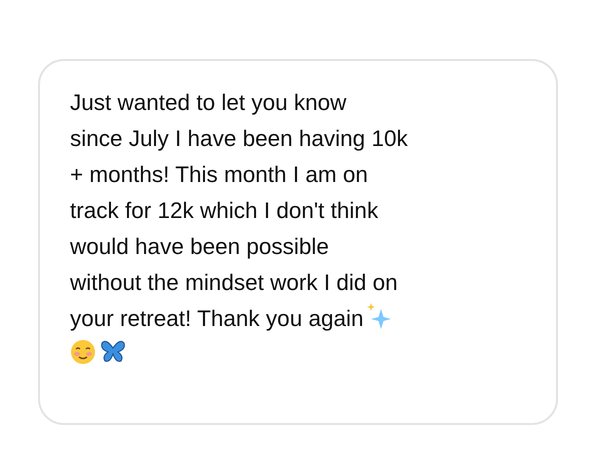  I want to click on message-text-line: since July I have been having 10k, so click(239, 139).